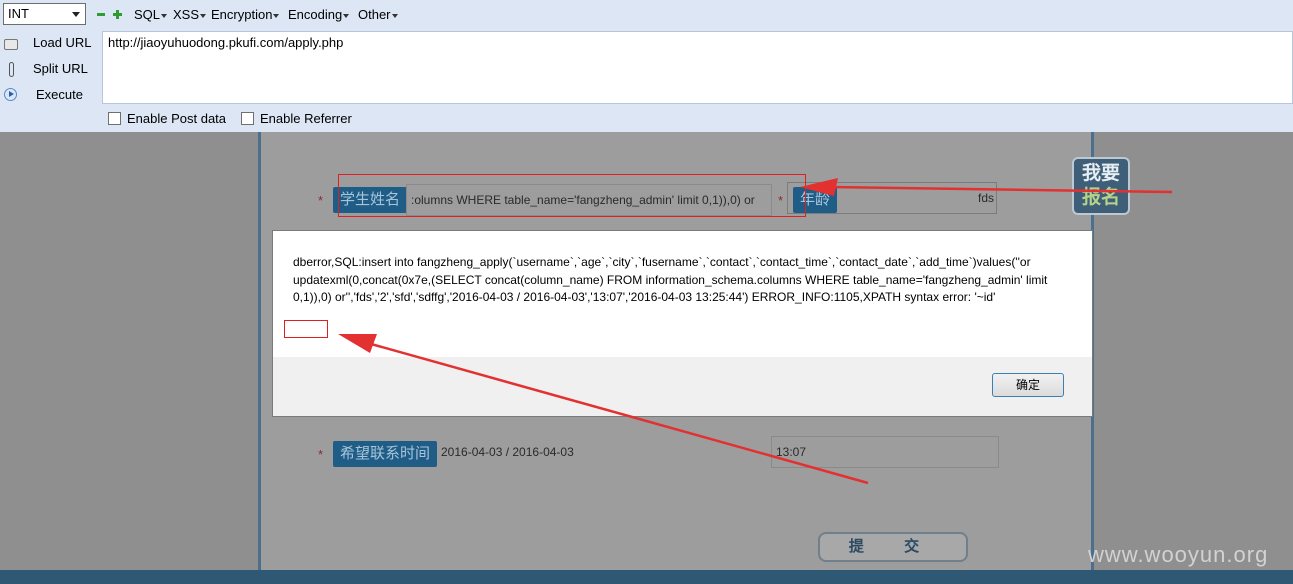  What do you see at coordinates (315, 14) in the screenshot?
I see `menu-encoding-label: Encoding` at bounding box center [315, 14].